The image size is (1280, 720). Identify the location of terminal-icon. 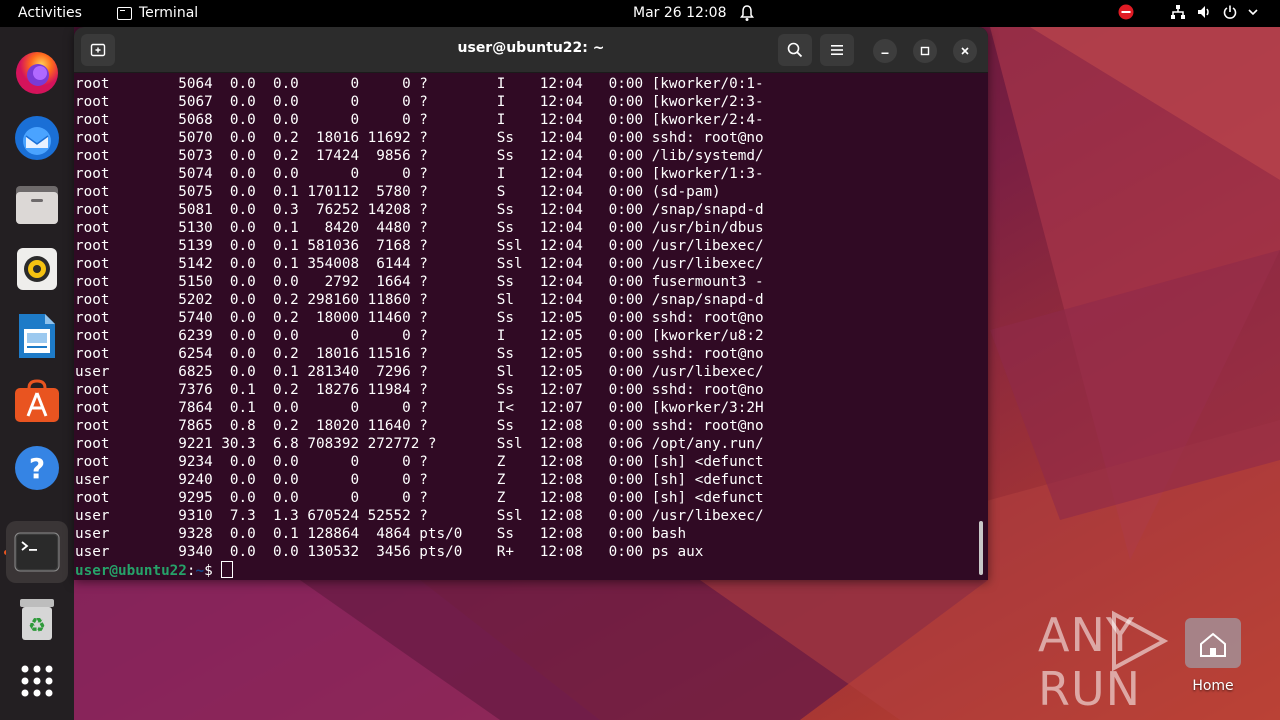
(37, 552).